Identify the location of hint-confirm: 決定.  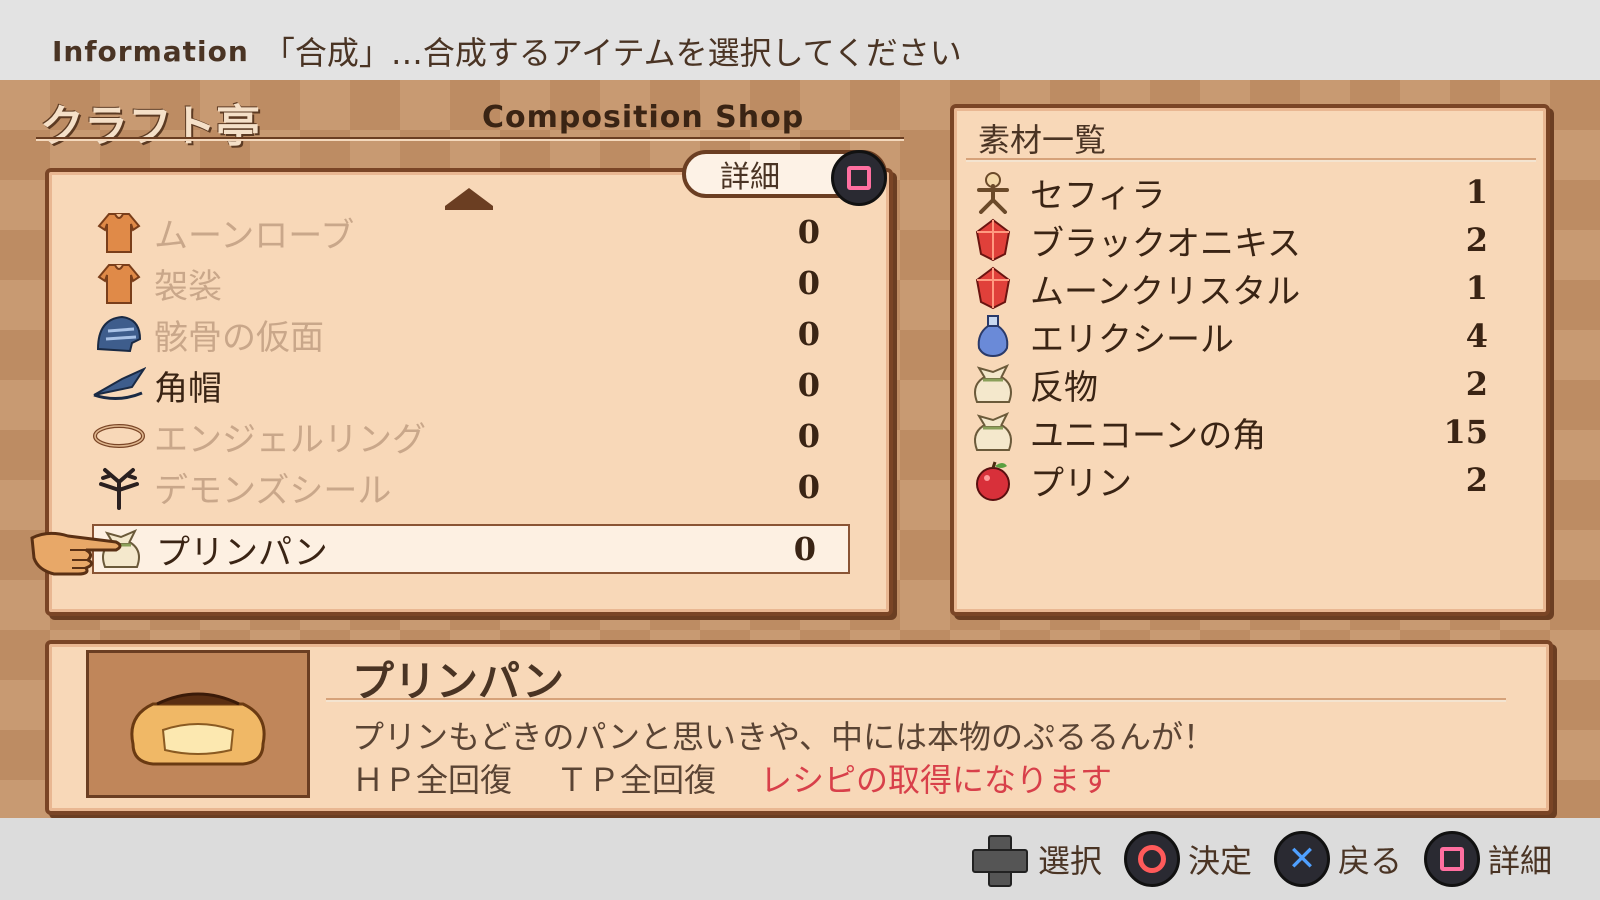
(1187, 859).